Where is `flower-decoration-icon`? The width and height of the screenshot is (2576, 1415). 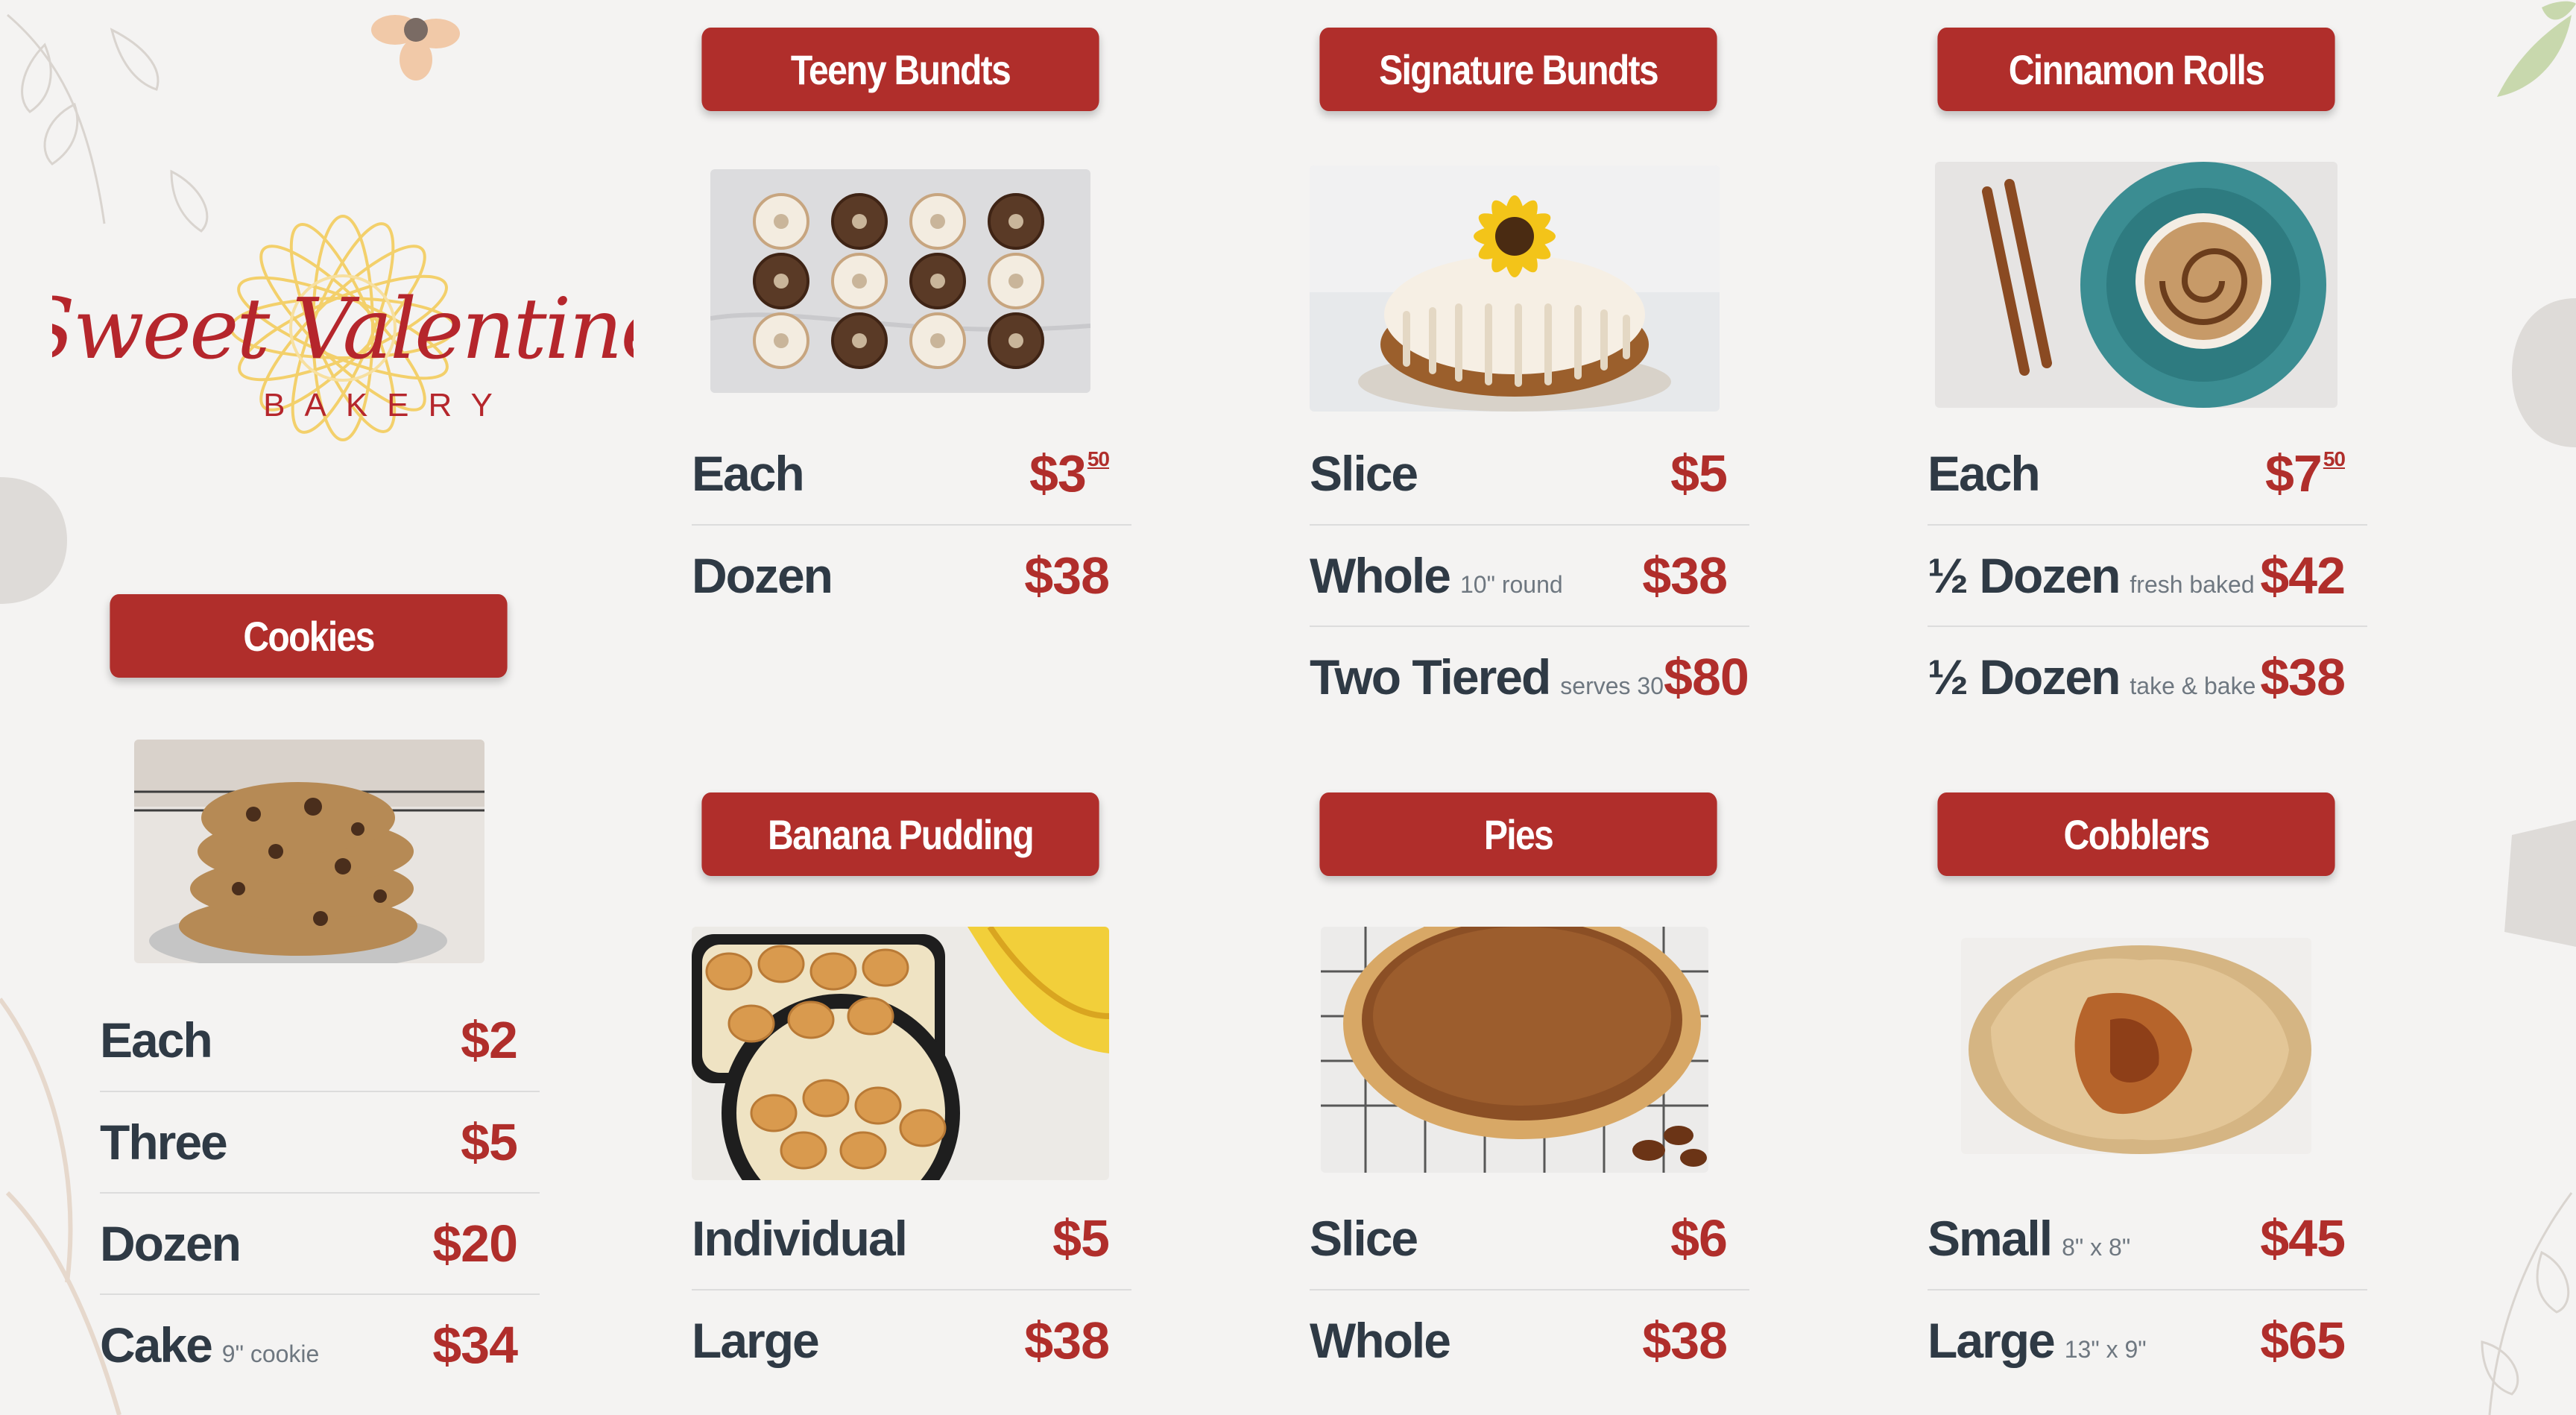 flower-decoration-icon is located at coordinates (415, 48).